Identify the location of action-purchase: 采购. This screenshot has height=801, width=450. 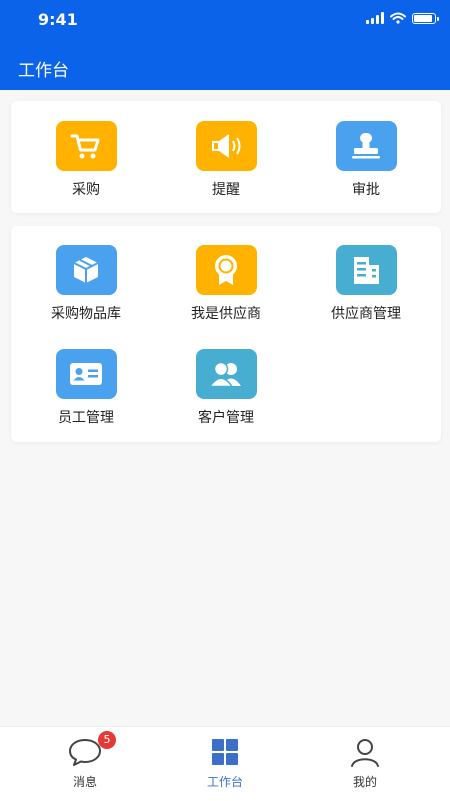
(86, 160).